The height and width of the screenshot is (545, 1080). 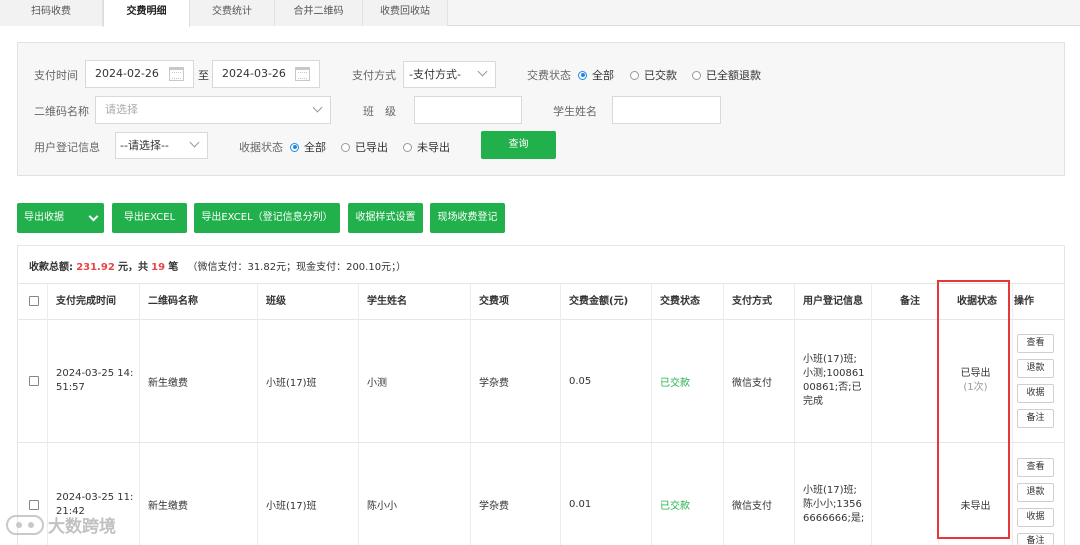 I want to click on class-input, so click(x=468, y=110).